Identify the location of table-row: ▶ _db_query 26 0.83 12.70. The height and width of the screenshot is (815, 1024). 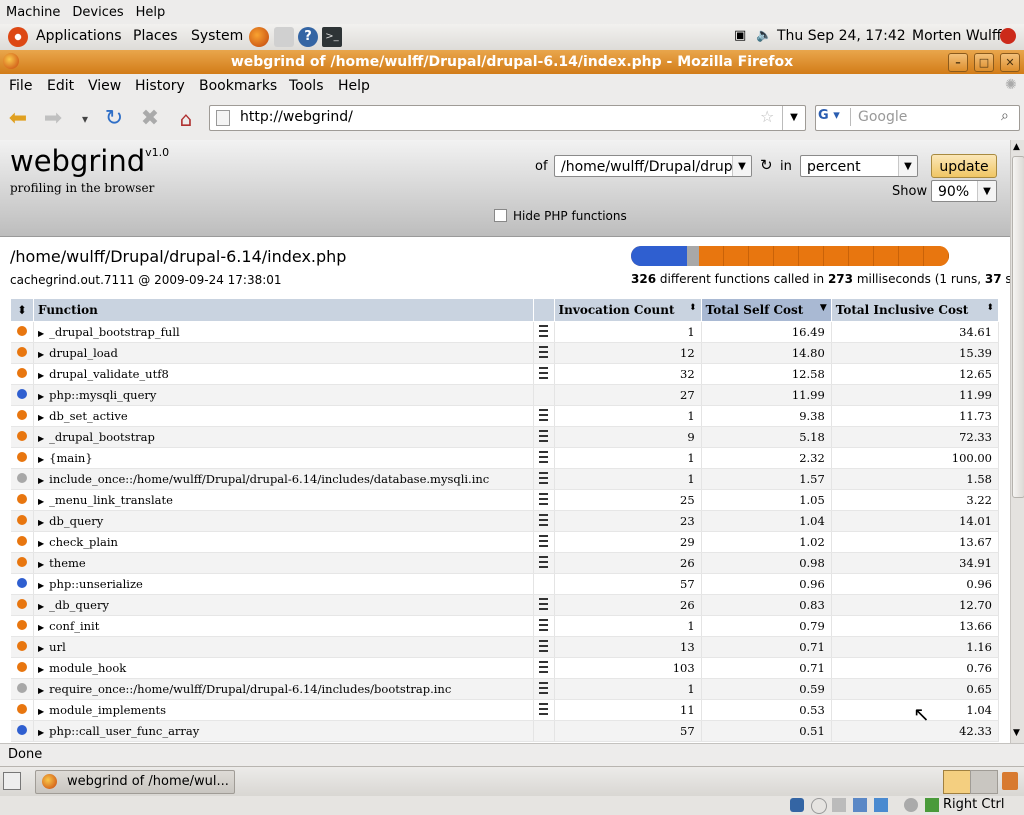
(505, 605).